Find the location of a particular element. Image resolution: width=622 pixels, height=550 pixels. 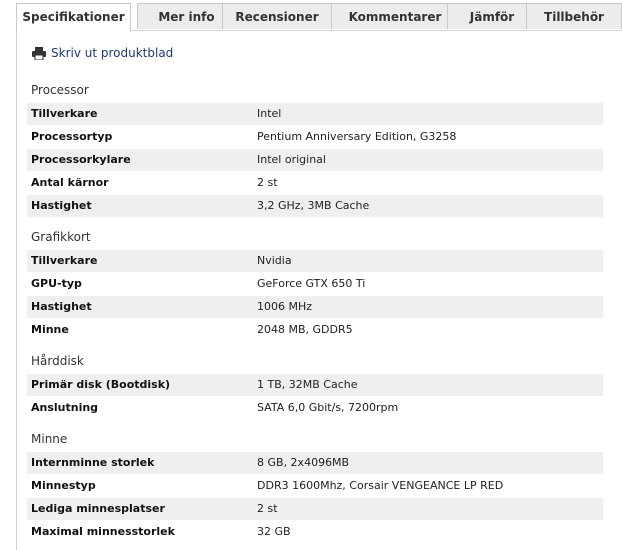

print-link-label: Skriv ut produktblad is located at coordinates (112, 53).